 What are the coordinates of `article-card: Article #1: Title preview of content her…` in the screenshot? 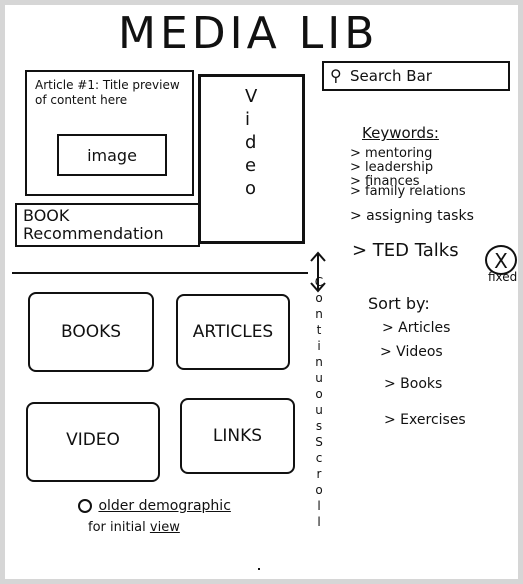 It's located at (109, 133).